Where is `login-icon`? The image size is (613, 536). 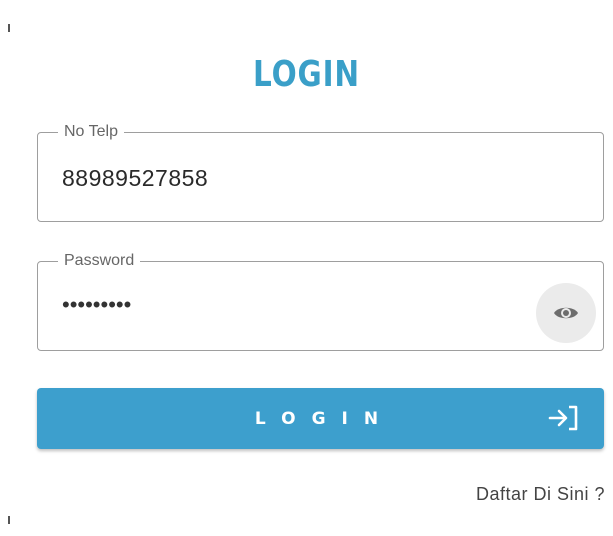
login-icon is located at coordinates (563, 418).